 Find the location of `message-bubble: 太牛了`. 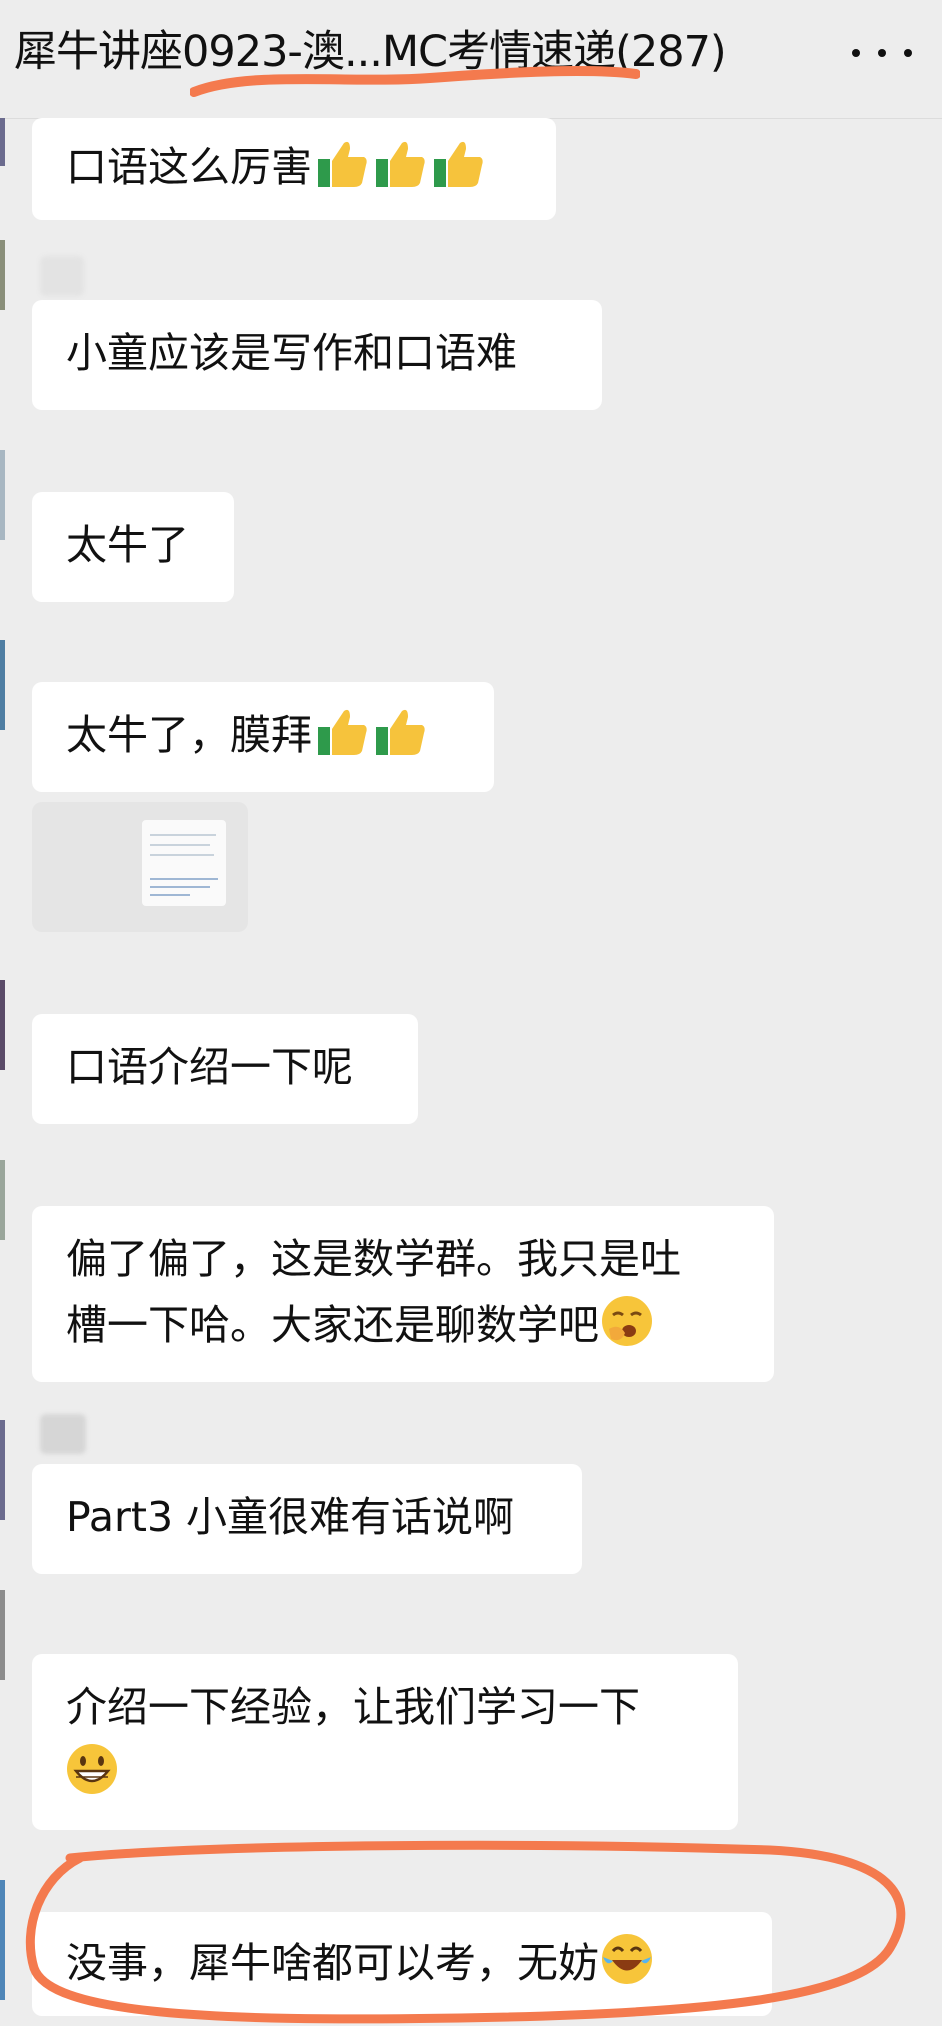

message-bubble: 太牛了 is located at coordinates (133, 547).